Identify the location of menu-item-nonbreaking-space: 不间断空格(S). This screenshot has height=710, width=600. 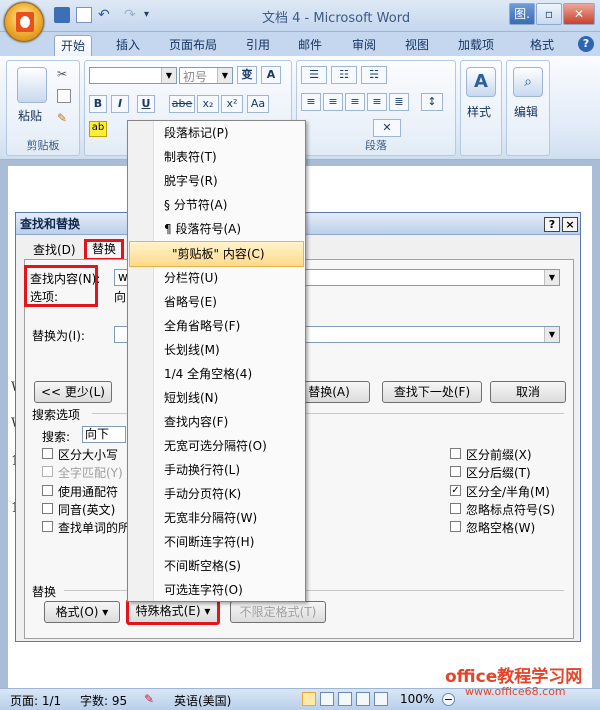
(202, 566).